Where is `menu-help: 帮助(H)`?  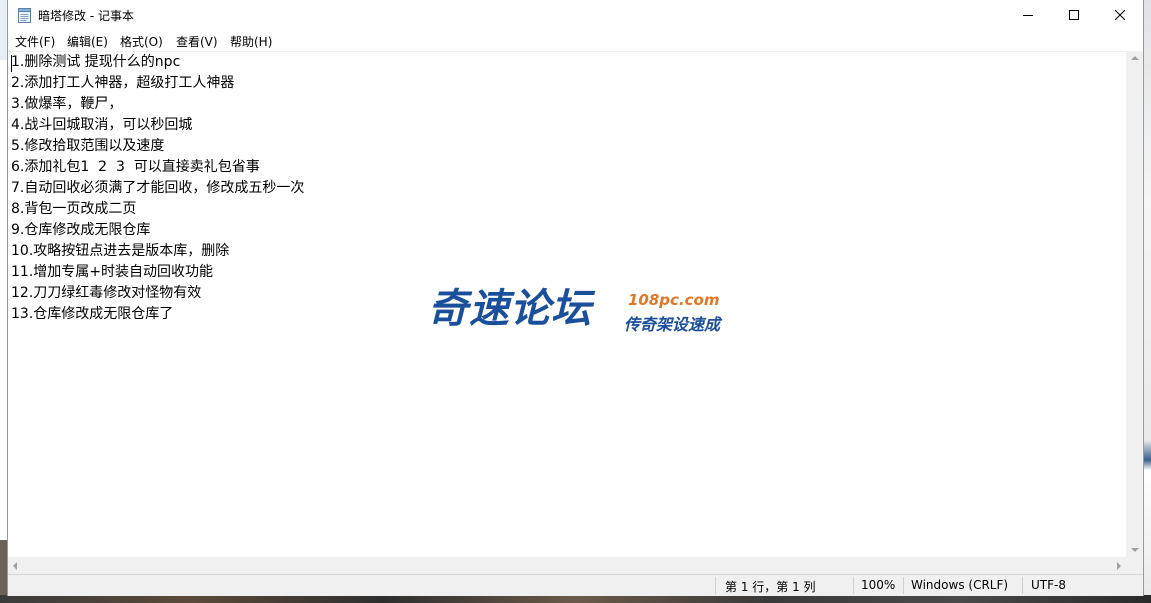 menu-help: 帮助(H) is located at coordinates (251, 41).